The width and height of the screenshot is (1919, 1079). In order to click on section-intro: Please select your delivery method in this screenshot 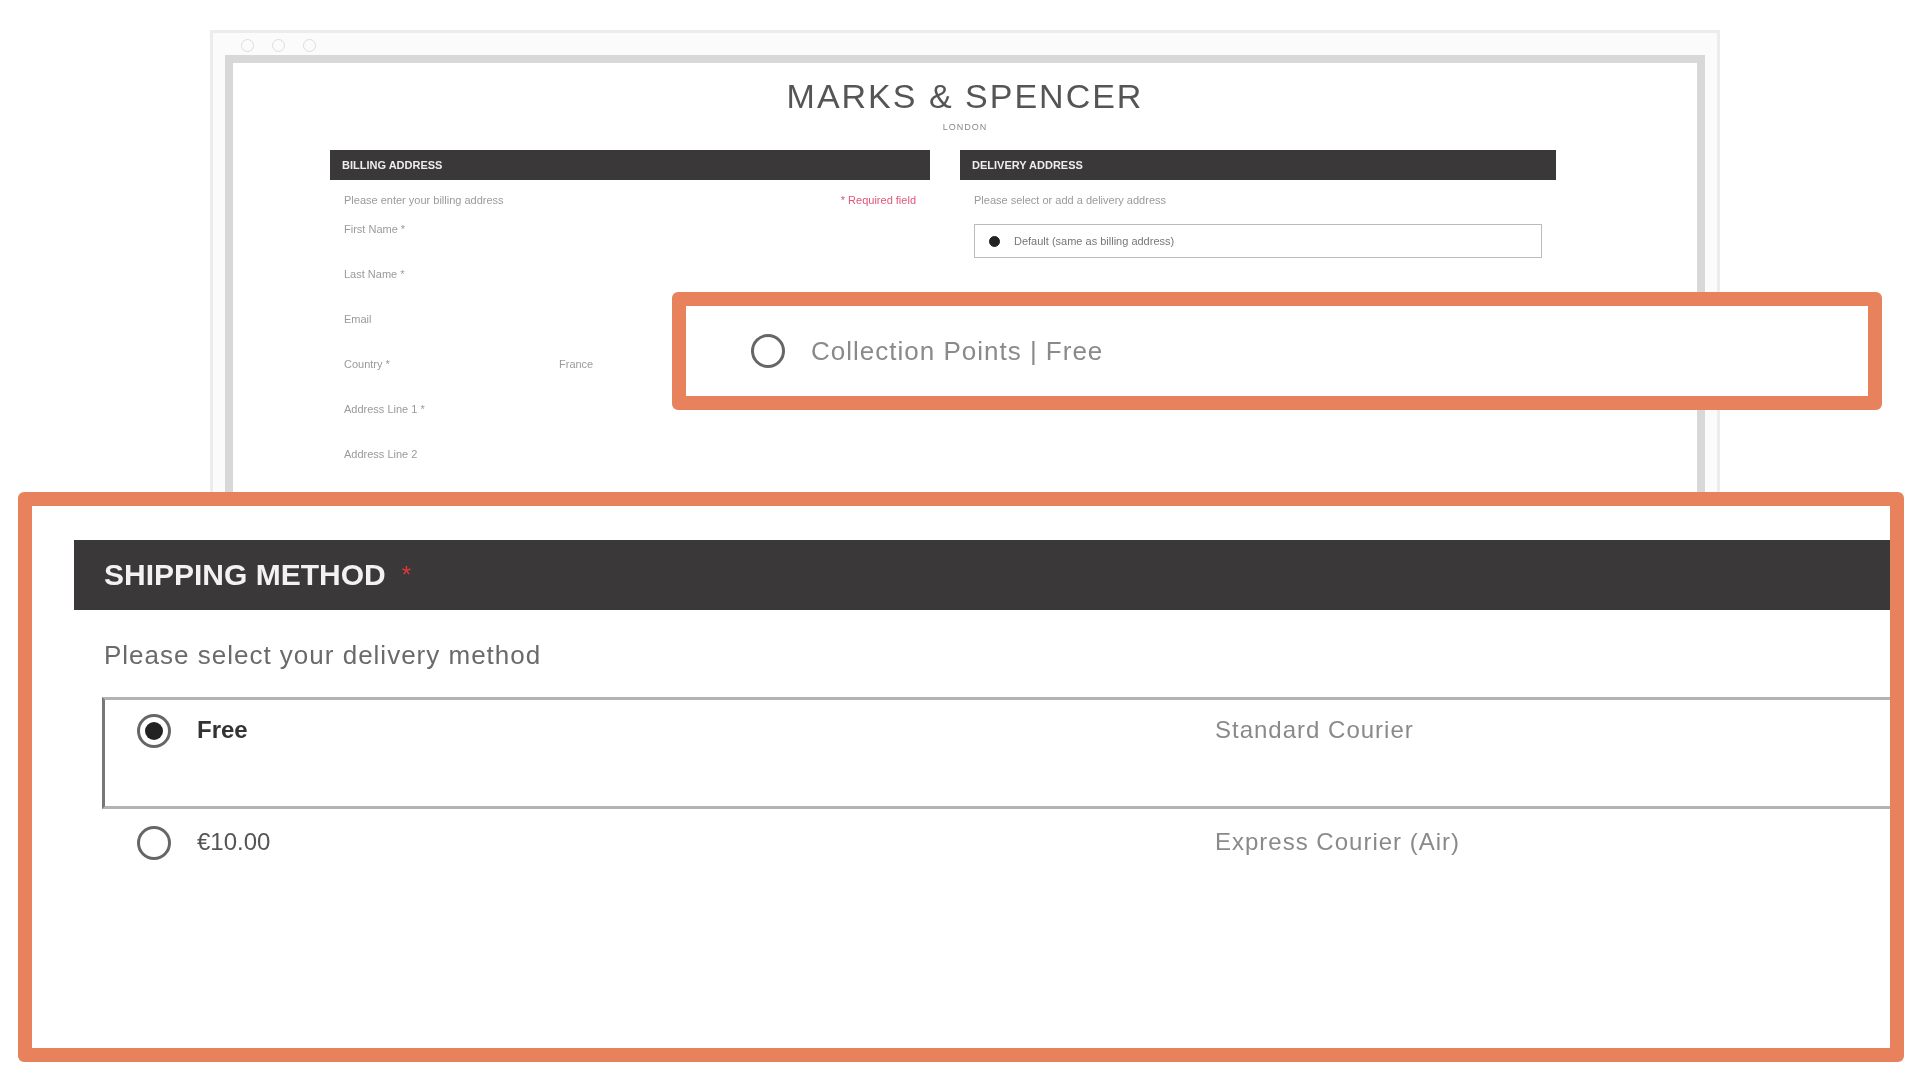, I will do `click(323, 655)`.